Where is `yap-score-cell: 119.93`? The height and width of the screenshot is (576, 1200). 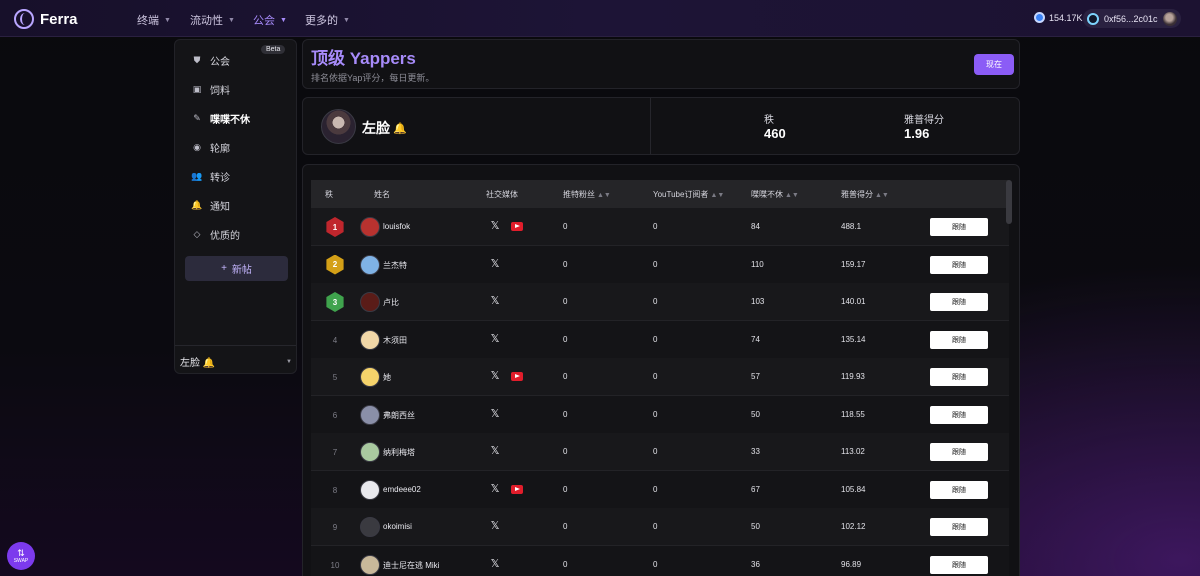 yap-score-cell: 119.93 is located at coordinates (853, 376).